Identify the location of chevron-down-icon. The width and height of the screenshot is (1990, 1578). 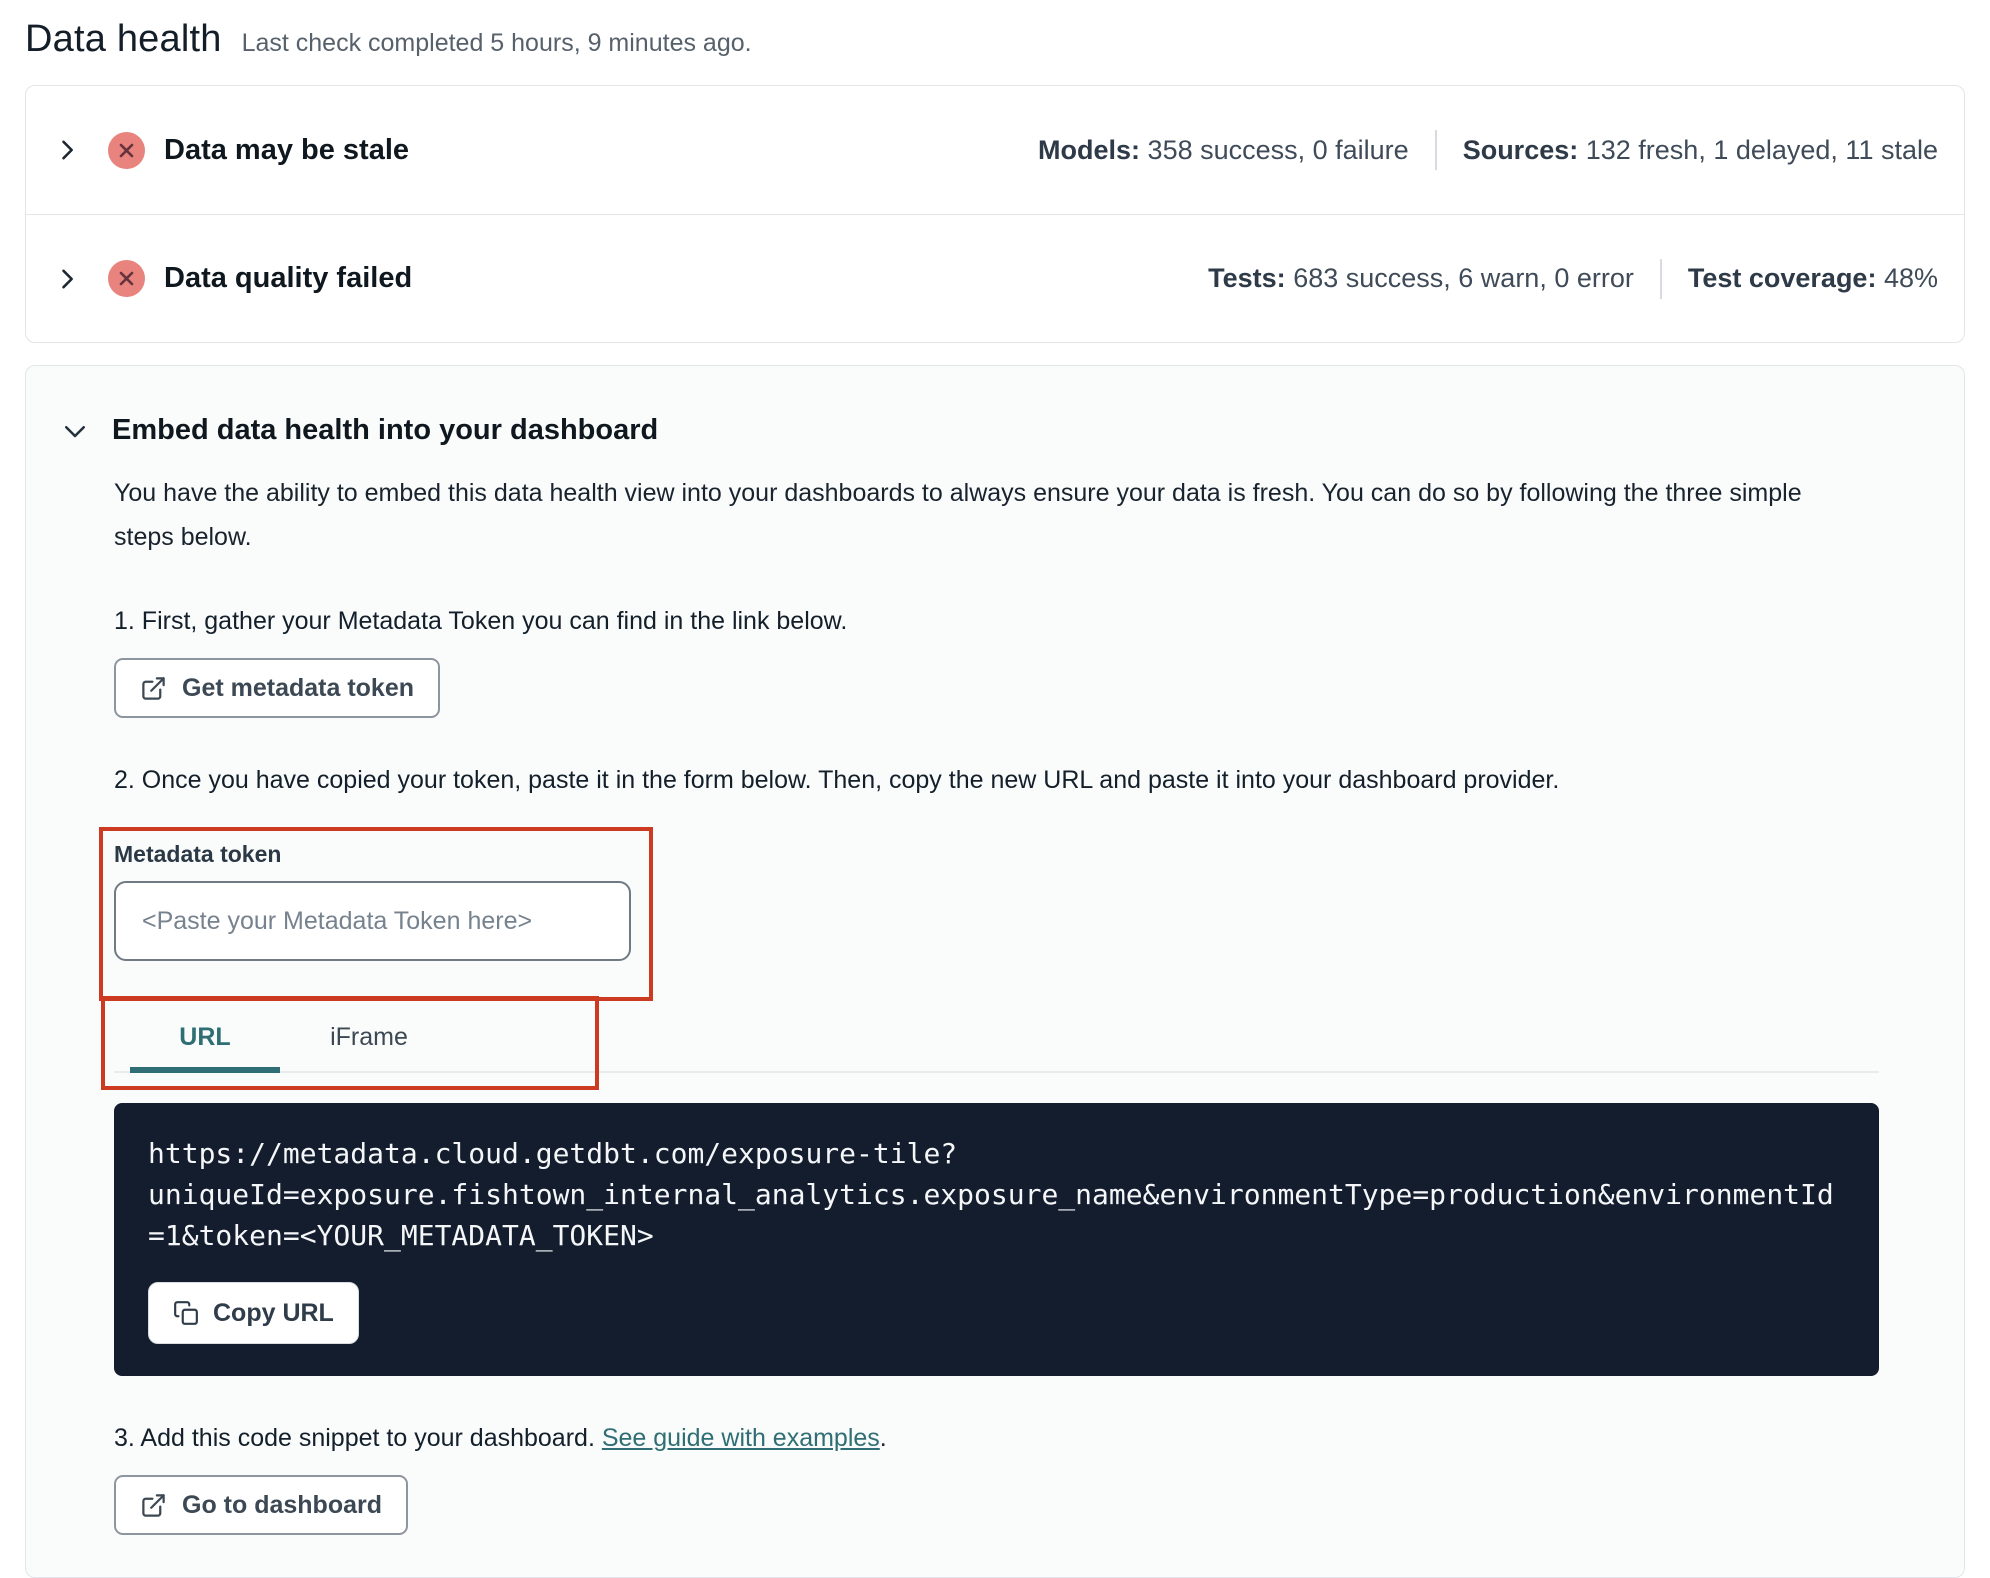
(75, 431).